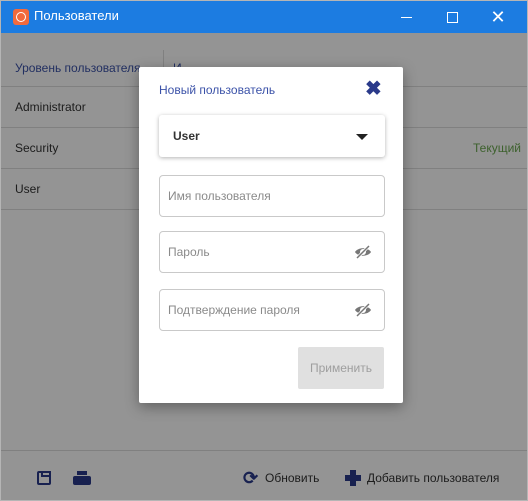  What do you see at coordinates (264, 17) in the screenshot?
I see `title-bar: Пользователи ✕` at bounding box center [264, 17].